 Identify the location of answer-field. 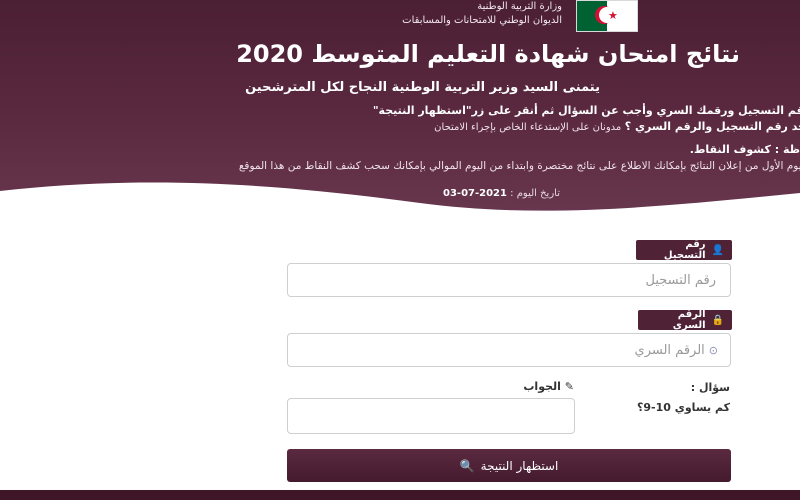
(429, 416).